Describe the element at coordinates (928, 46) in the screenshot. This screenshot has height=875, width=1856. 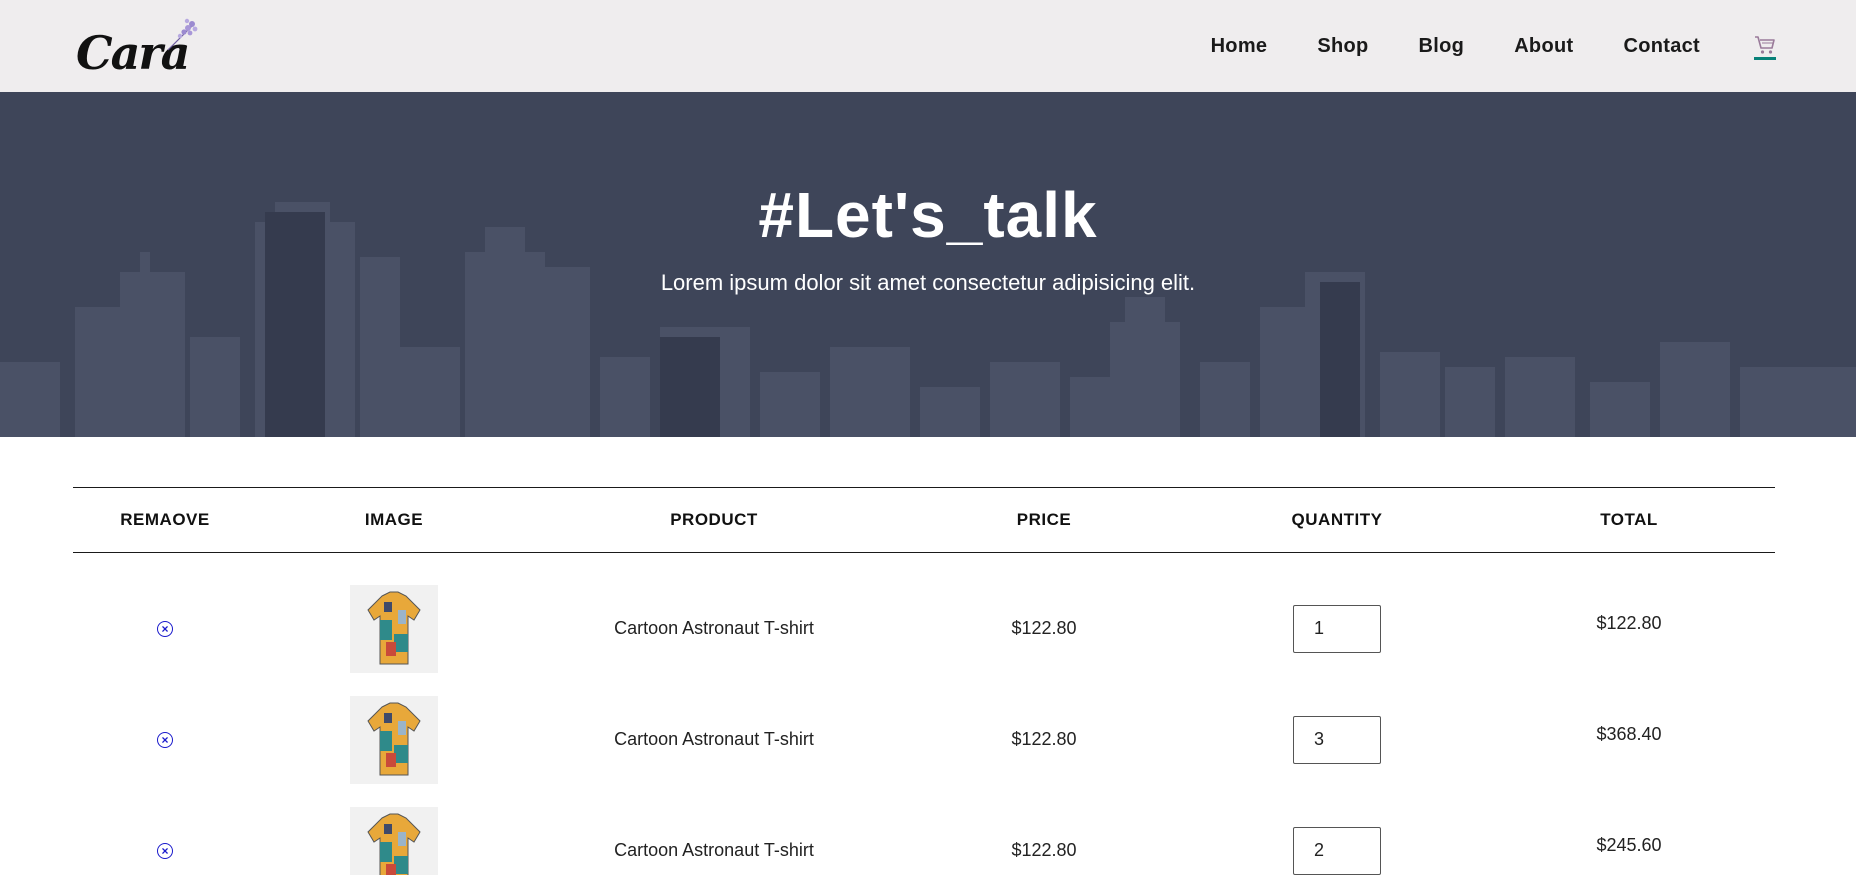
I see `site-header: Cara Home Shop Blog About Contact` at that location.